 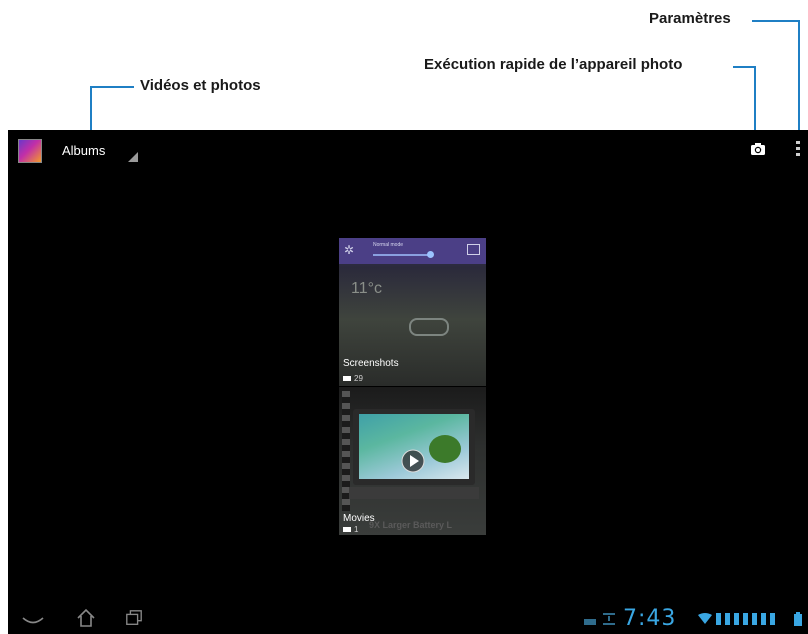 What do you see at coordinates (83, 150) in the screenshot?
I see `album-view-selector: Albums` at bounding box center [83, 150].